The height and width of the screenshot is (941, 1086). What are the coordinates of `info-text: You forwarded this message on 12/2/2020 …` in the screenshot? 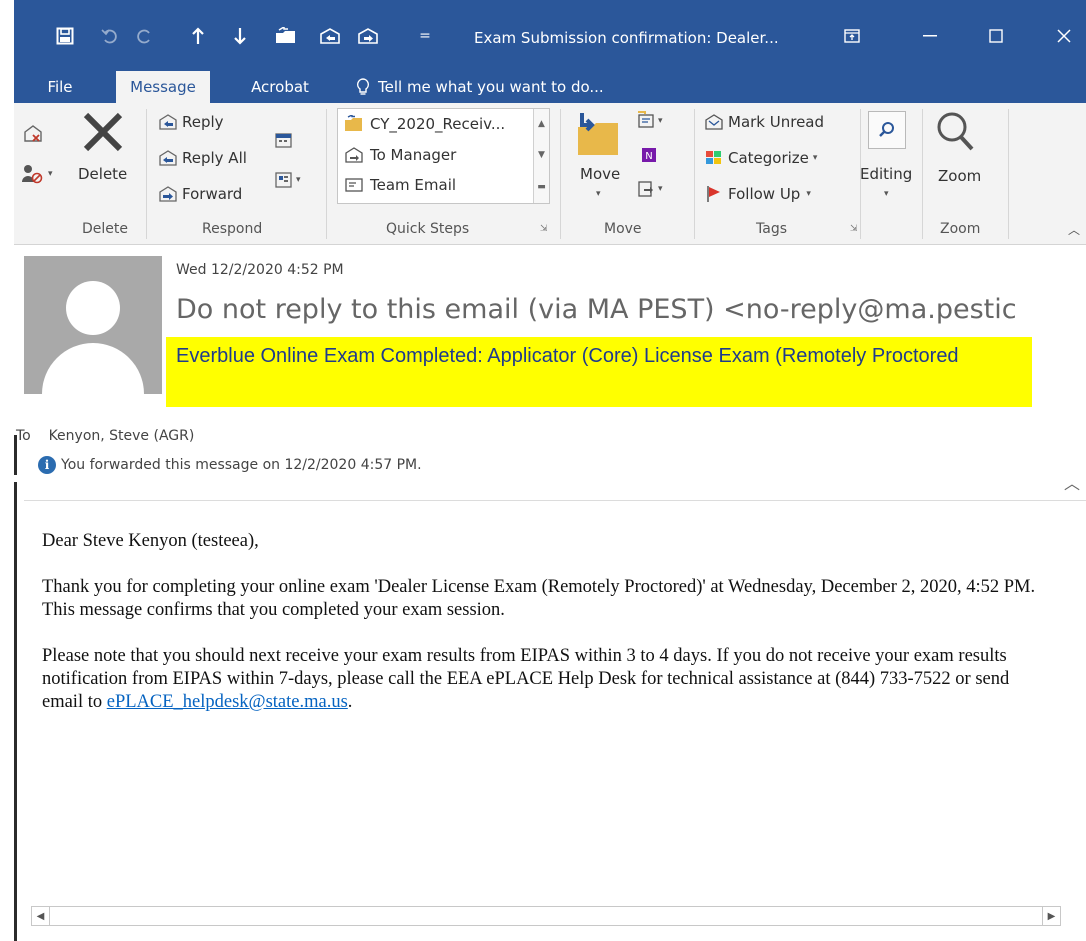 It's located at (241, 465).